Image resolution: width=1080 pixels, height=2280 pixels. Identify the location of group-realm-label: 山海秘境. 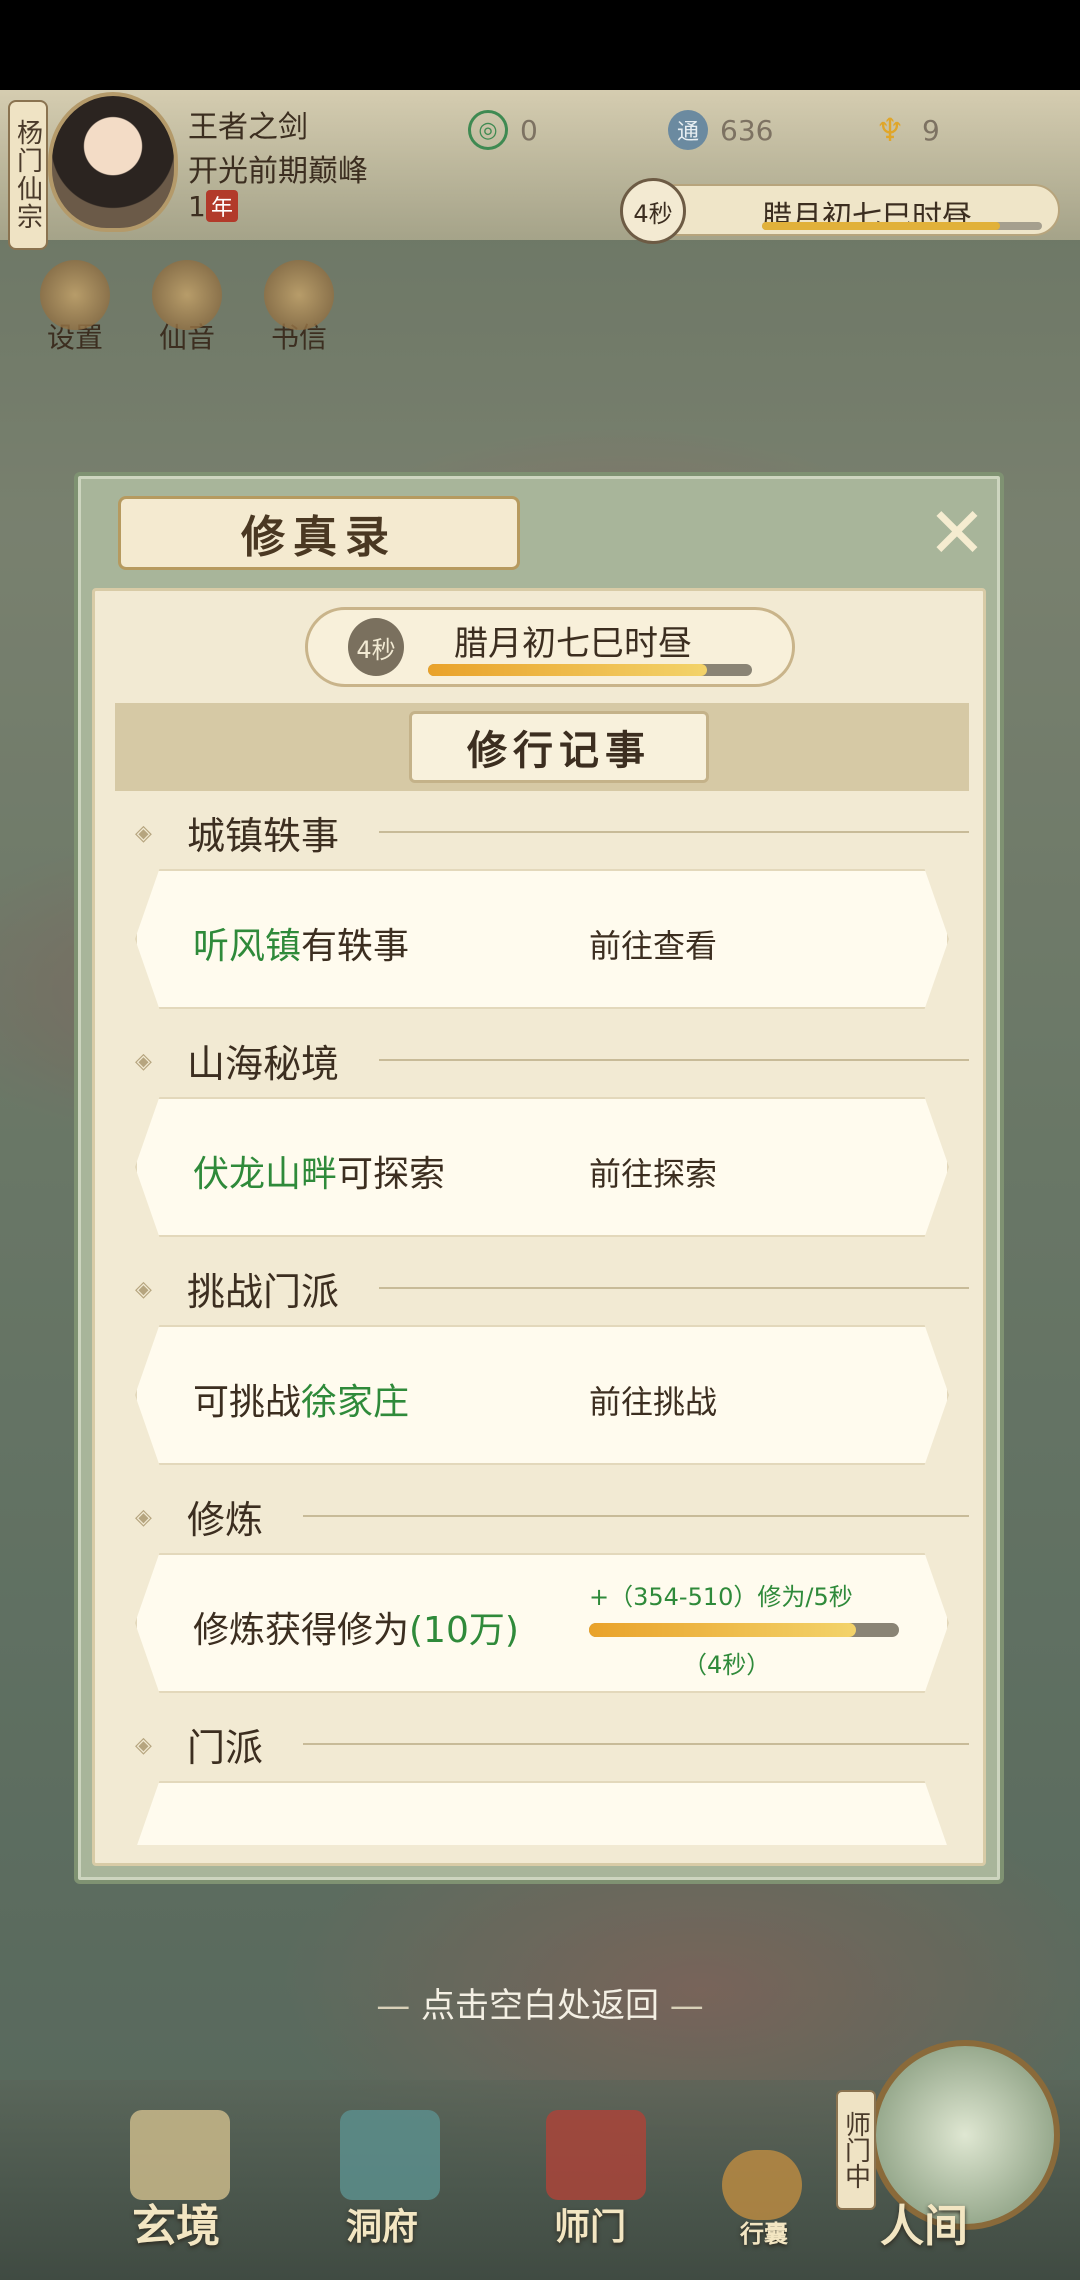
(263, 1063).